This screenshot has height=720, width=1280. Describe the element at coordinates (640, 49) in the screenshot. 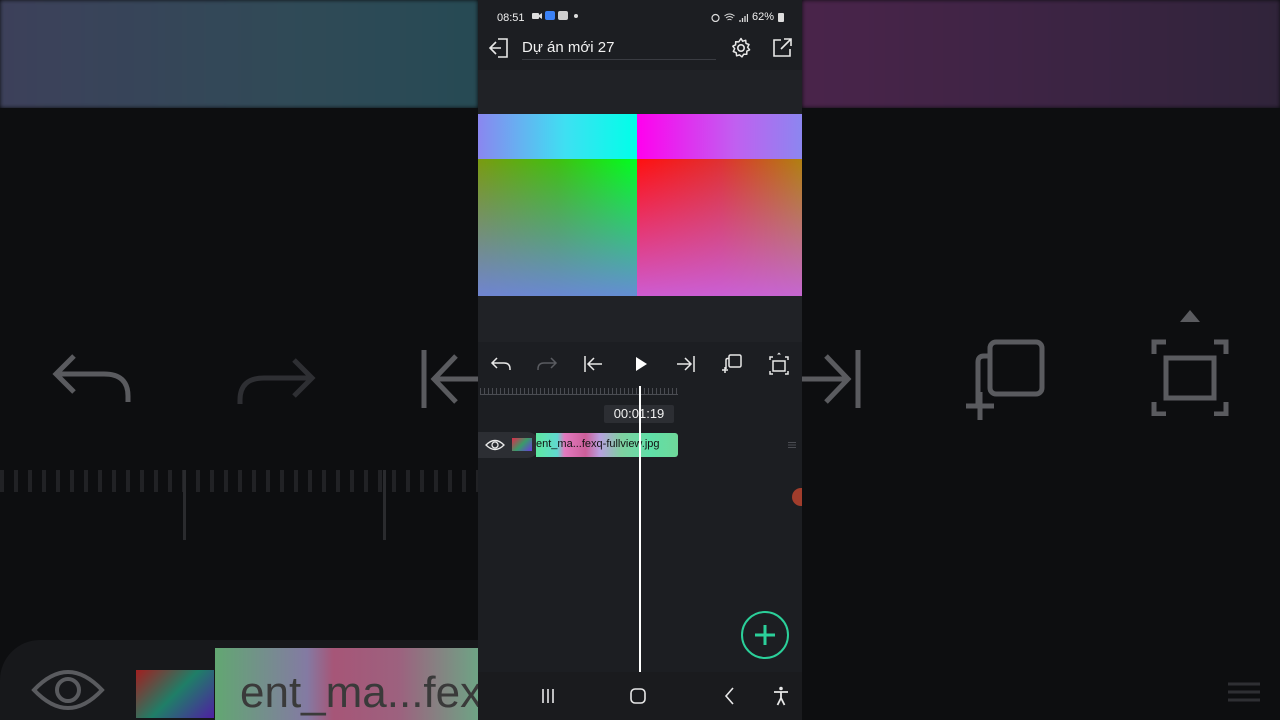

I see `app-bar: Dự án mới 27` at that location.